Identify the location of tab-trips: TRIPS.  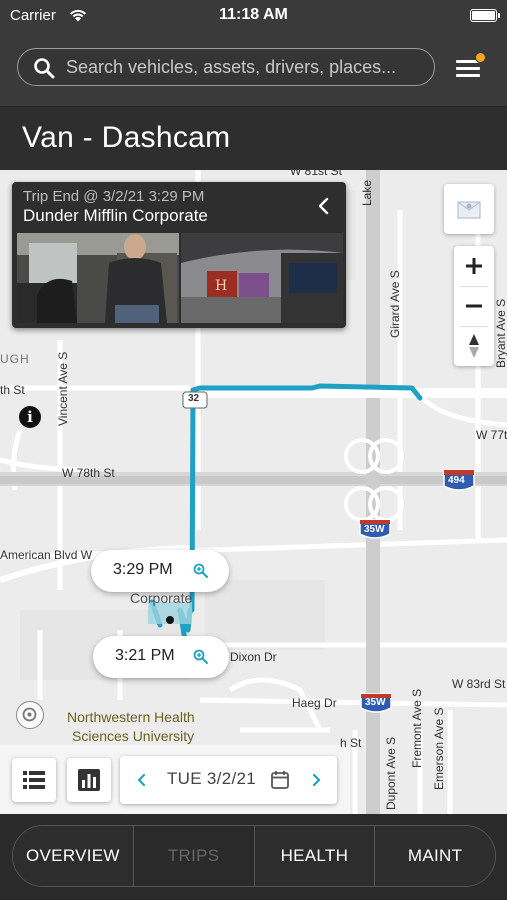
(194, 856).